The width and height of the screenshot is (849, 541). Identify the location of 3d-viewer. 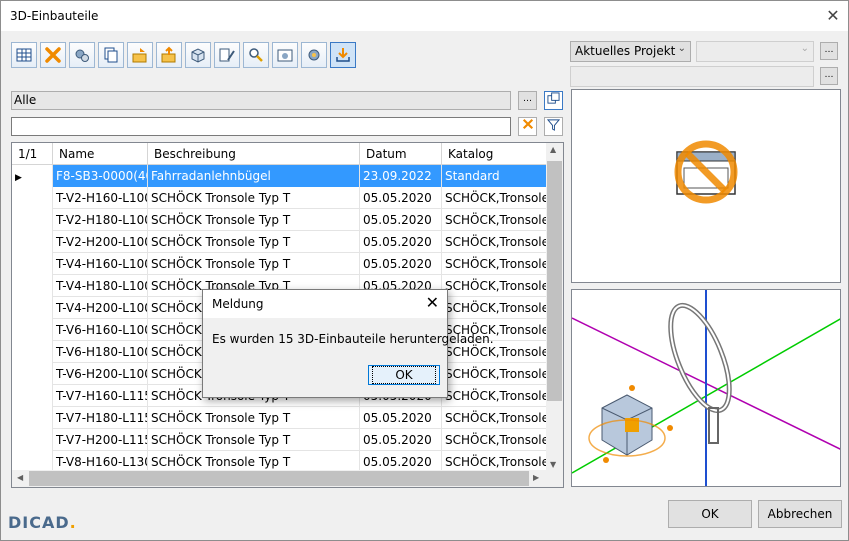
(706, 388).